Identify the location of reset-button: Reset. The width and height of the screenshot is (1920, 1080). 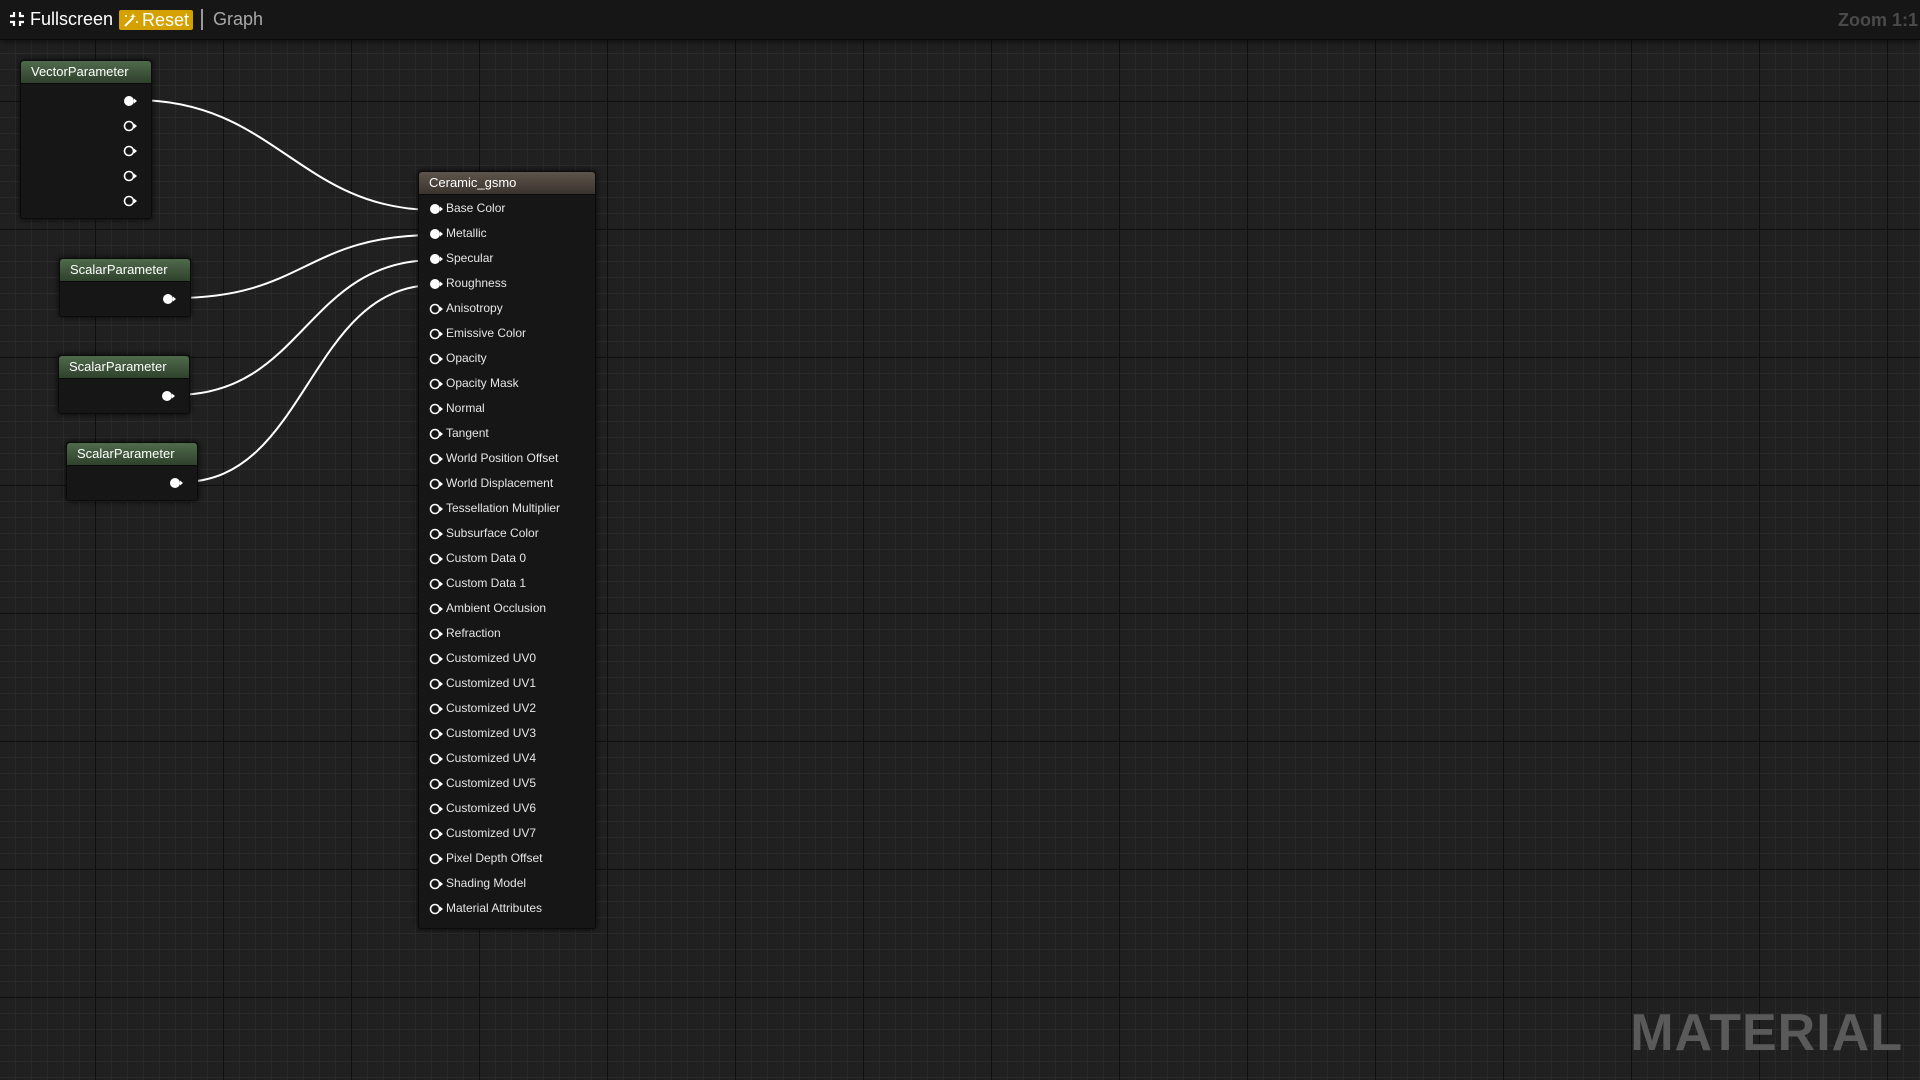
(156, 20).